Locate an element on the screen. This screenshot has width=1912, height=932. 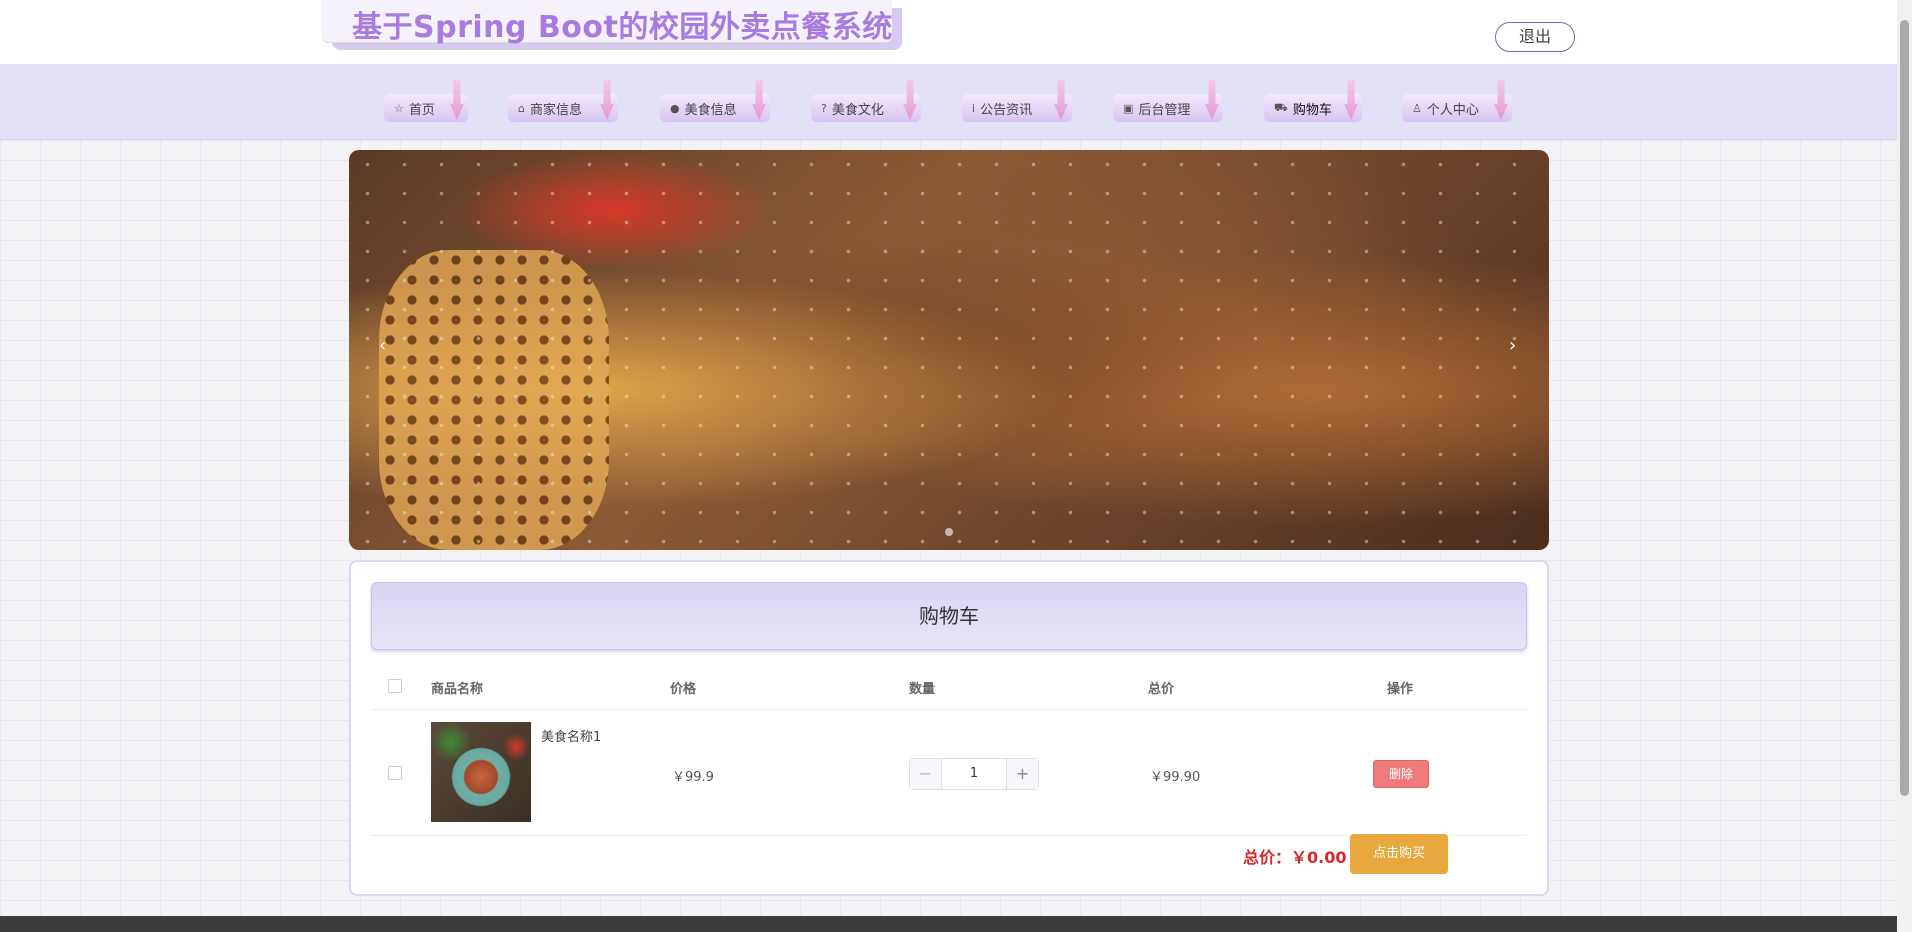
nav-item-label: 公告资讯 is located at coordinates (1006, 110).